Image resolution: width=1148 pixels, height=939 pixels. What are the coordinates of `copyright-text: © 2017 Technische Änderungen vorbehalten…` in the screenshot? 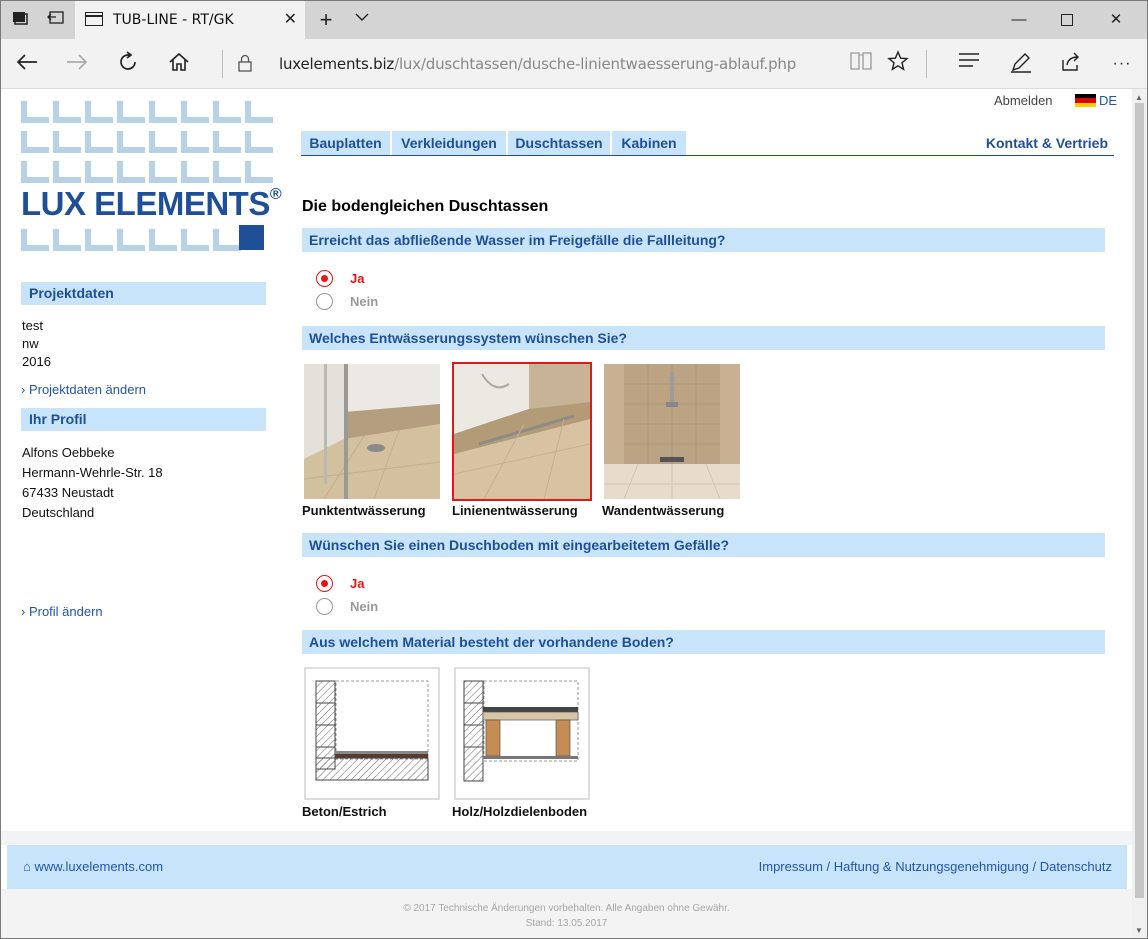 It's located at (566, 908).